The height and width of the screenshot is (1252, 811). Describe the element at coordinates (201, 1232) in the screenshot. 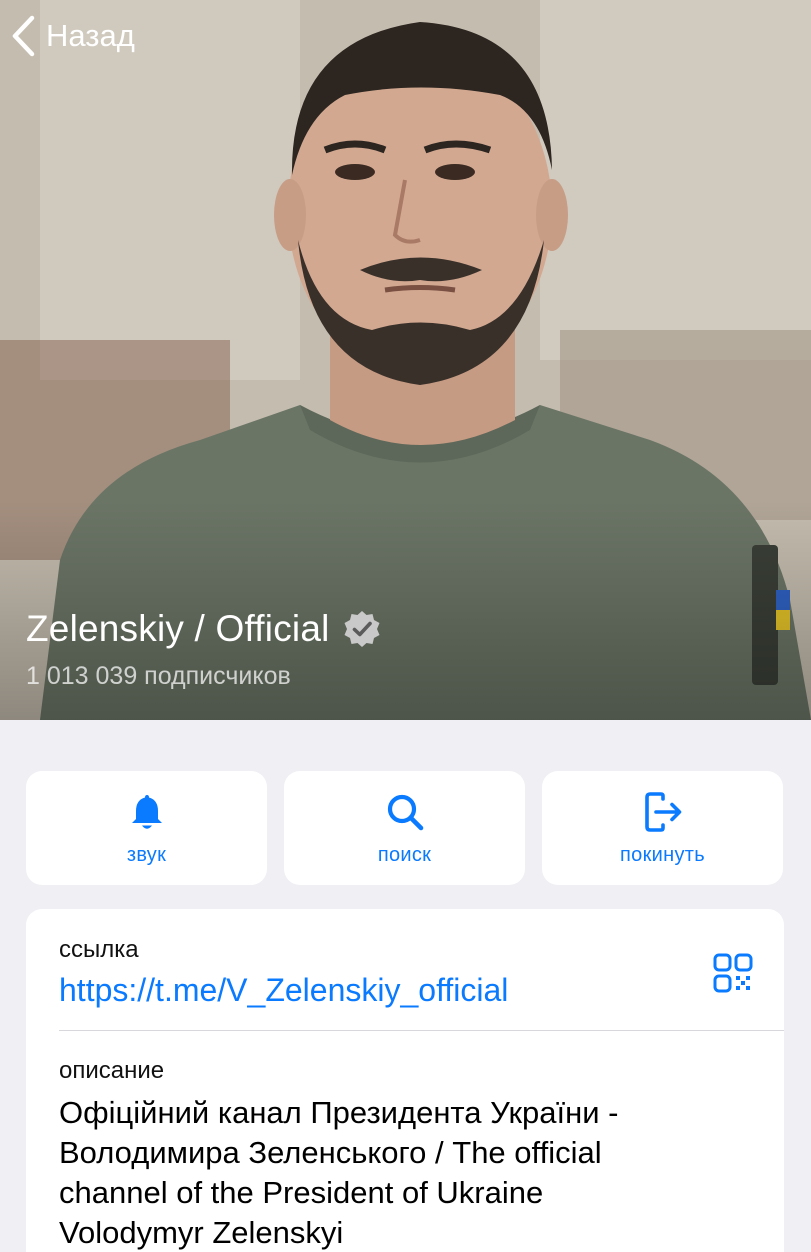

I see `description-line: Volodymyr Zelenskyi` at that location.